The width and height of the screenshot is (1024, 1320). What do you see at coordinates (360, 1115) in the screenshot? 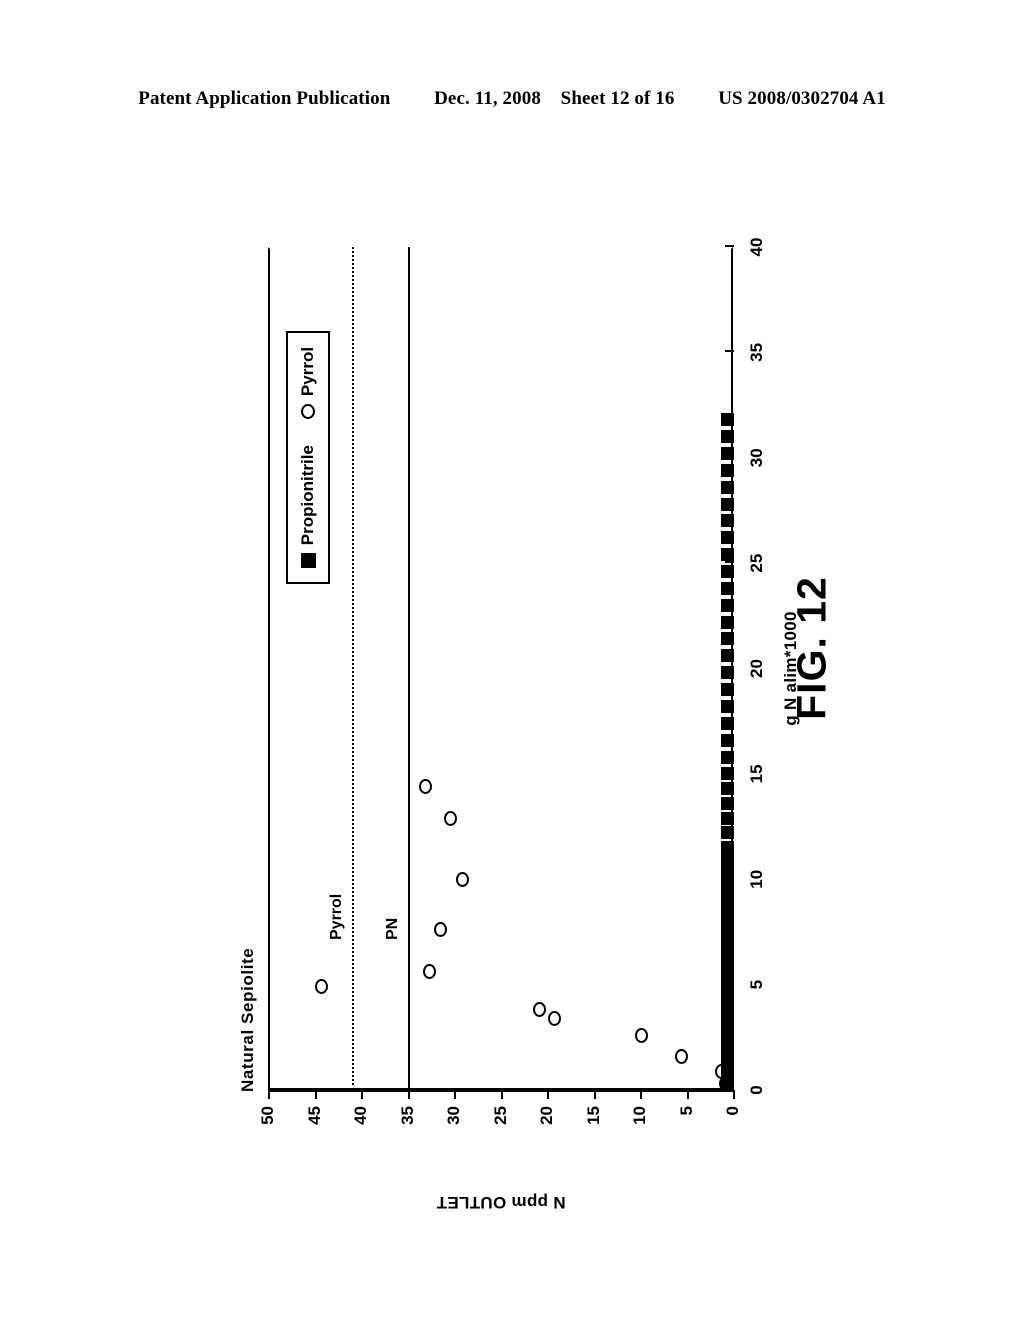
I see `y-tick-label: 40` at bounding box center [360, 1115].